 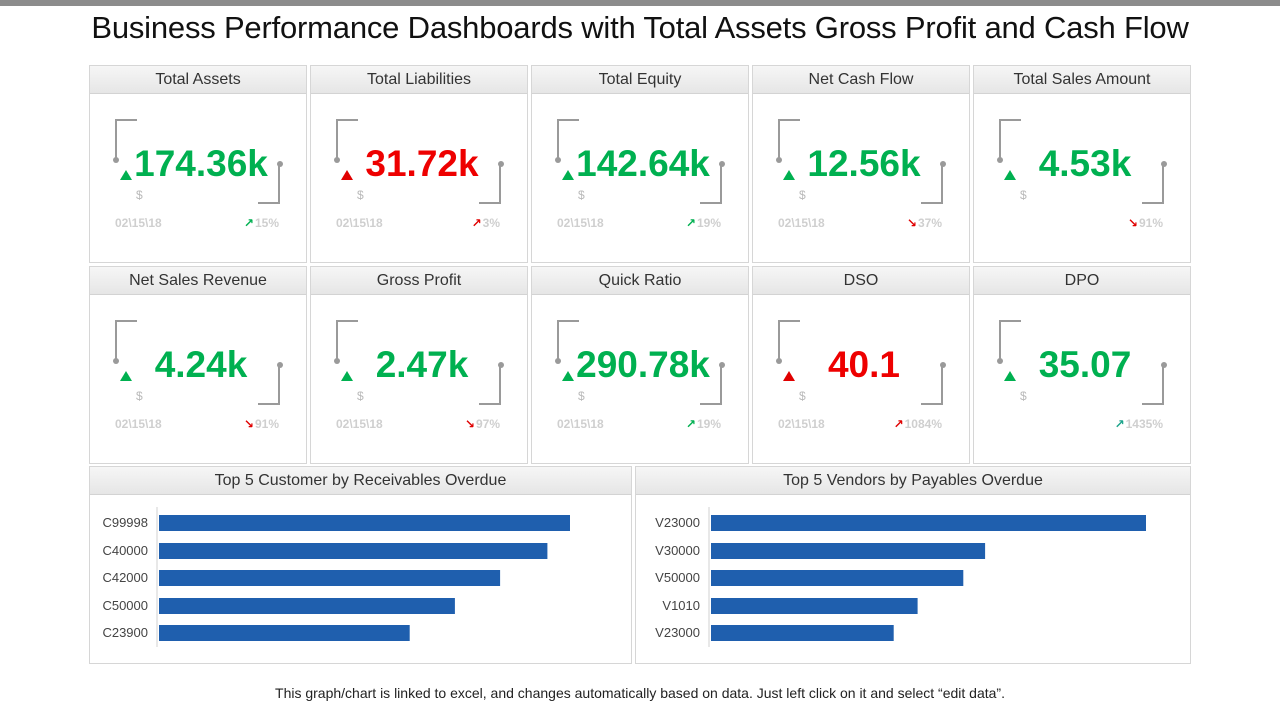 I want to click on kpi-card: Total Liabilities 31.72k $02\15\18 ↗3%, so click(x=419, y=164).